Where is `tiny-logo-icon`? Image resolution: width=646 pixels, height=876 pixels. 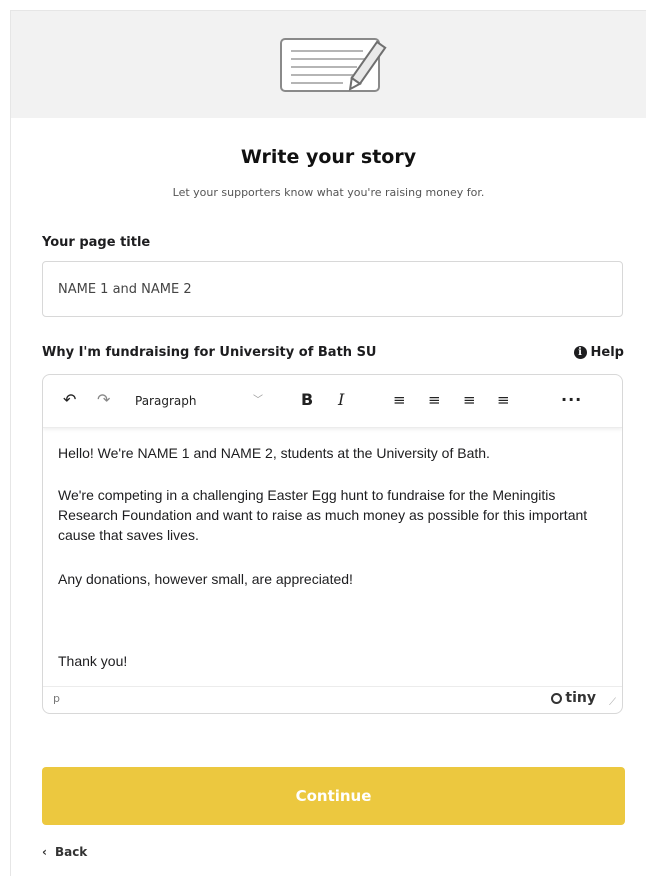
tiny-logo-icon is located at coordinates (557, 698).